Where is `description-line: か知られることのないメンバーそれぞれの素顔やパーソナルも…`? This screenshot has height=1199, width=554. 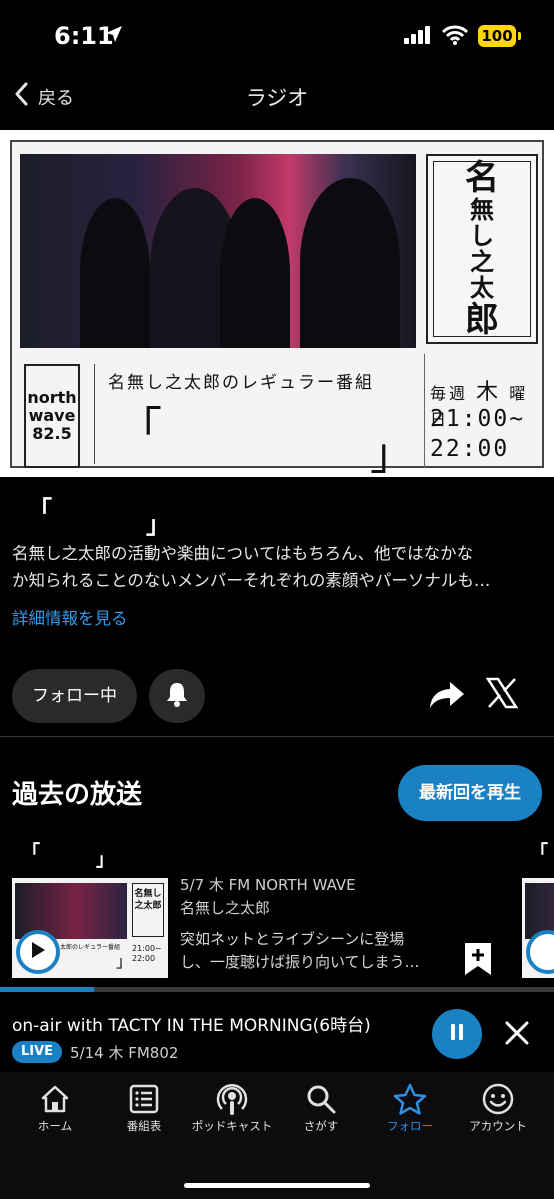 description-line: か知られることのないメンバーそれぞれの素顔やパーソナルも… is located at coordinates (251, 580).